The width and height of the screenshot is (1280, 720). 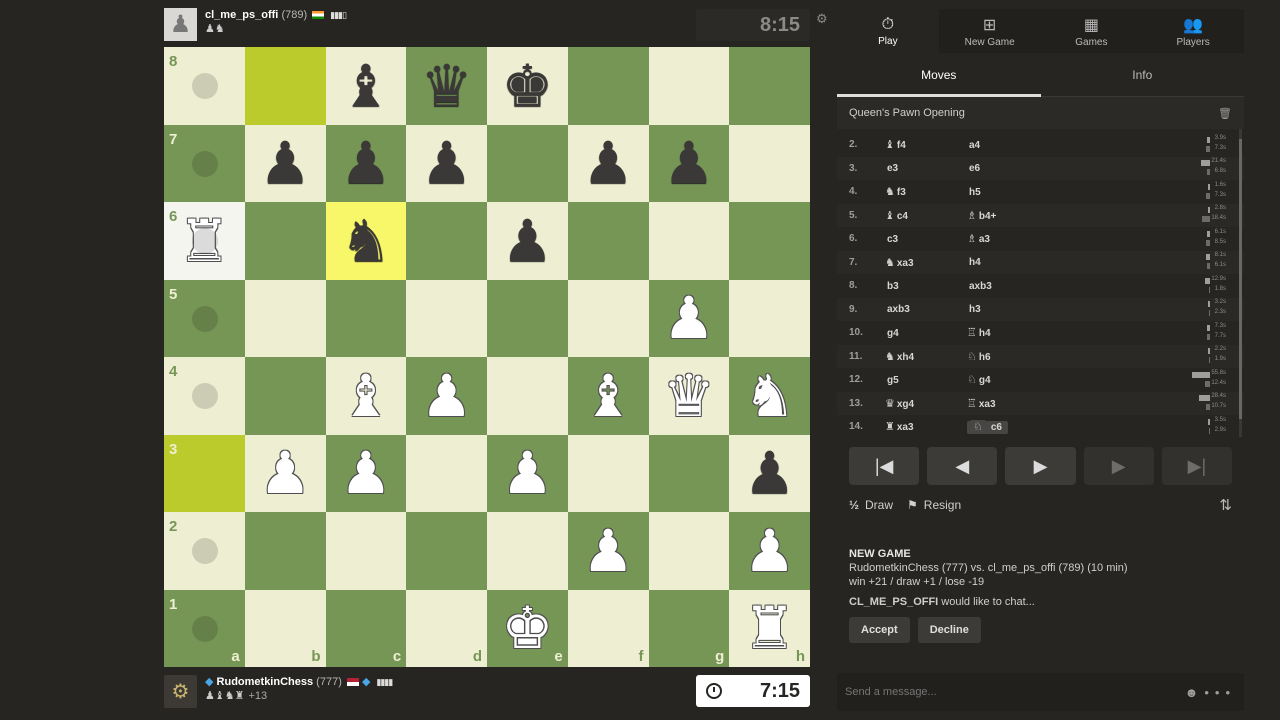 I want to click on square-e8: ♚, so click(x=527, y=86).